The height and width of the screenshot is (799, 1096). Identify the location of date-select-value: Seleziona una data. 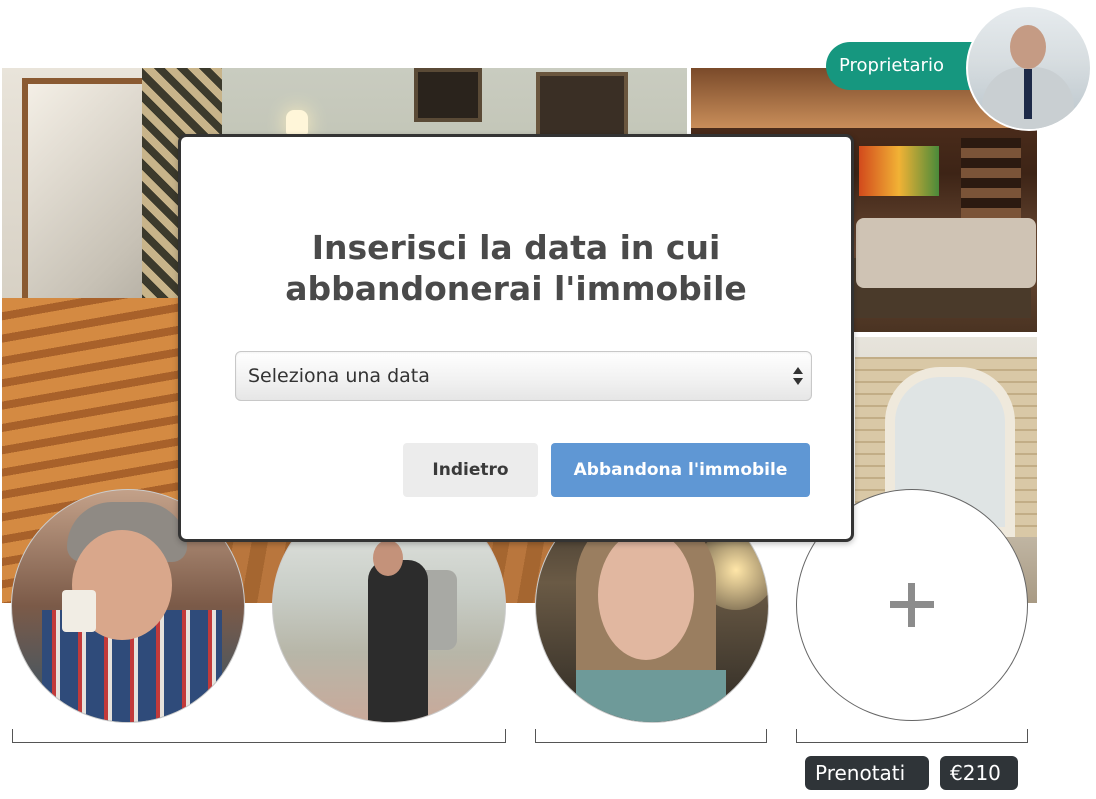
(339, 376).